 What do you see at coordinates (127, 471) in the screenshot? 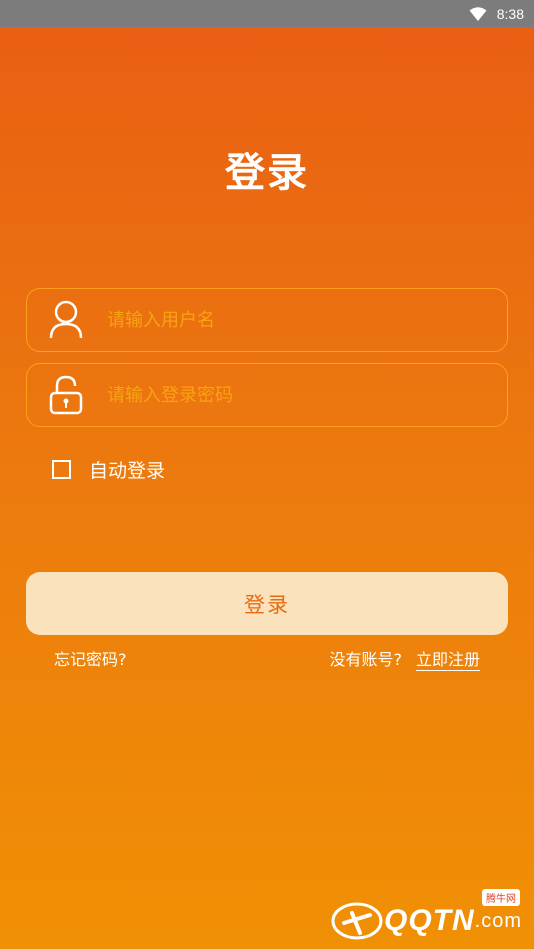
I see `auto-login-label: 自动登录` at bounding box center [127, 471].